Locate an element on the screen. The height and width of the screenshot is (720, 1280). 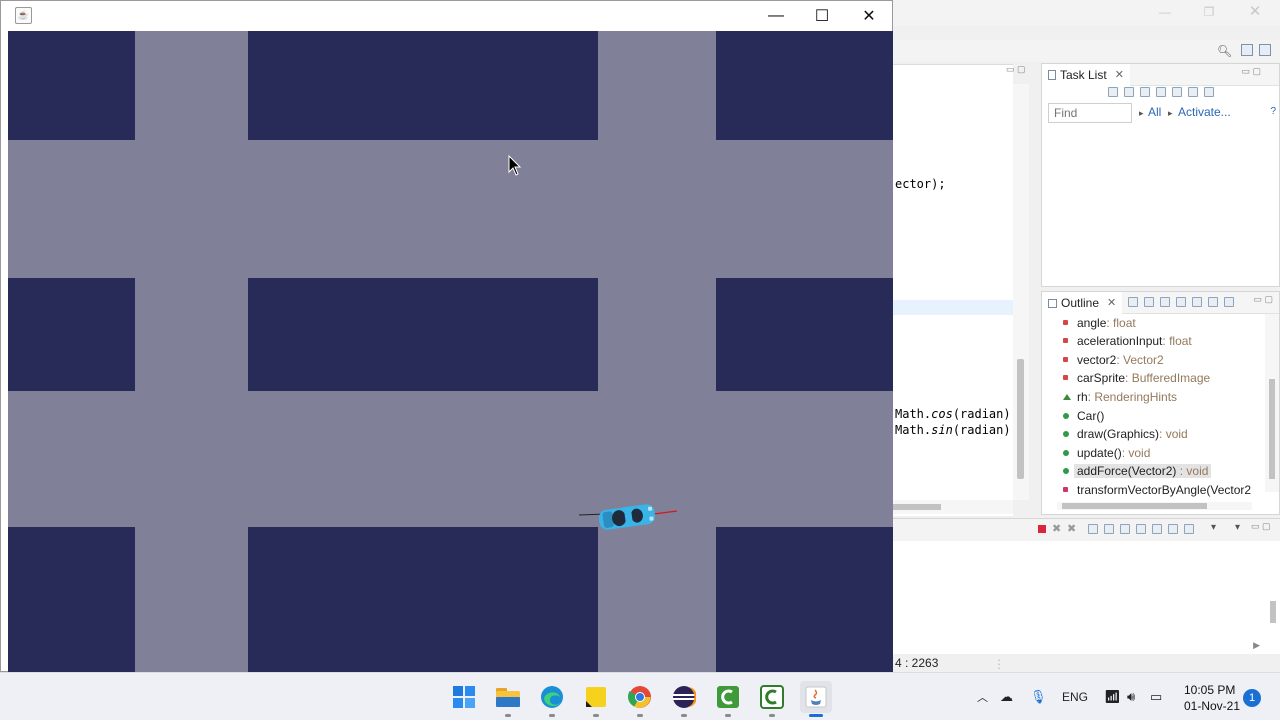
caret-right-icon: ▸ is located at coordinates (1141, 113).